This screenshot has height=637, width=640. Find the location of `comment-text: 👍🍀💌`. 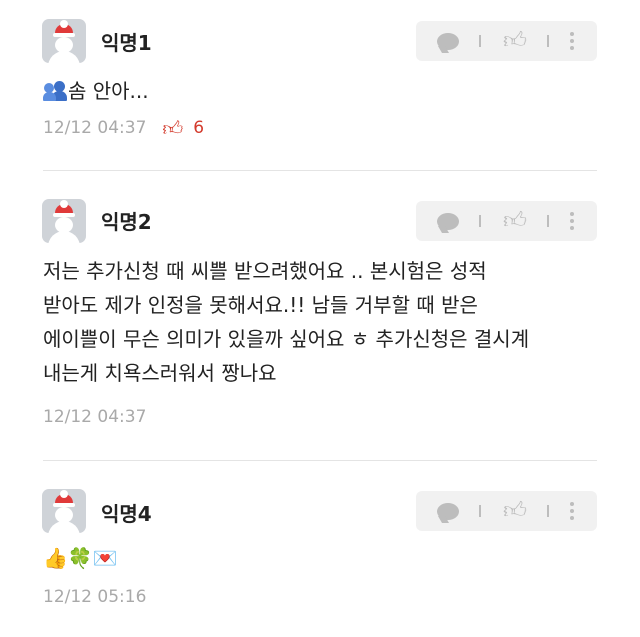

comment-text: 👍🍀💌 is located at coordinates (80, 558).